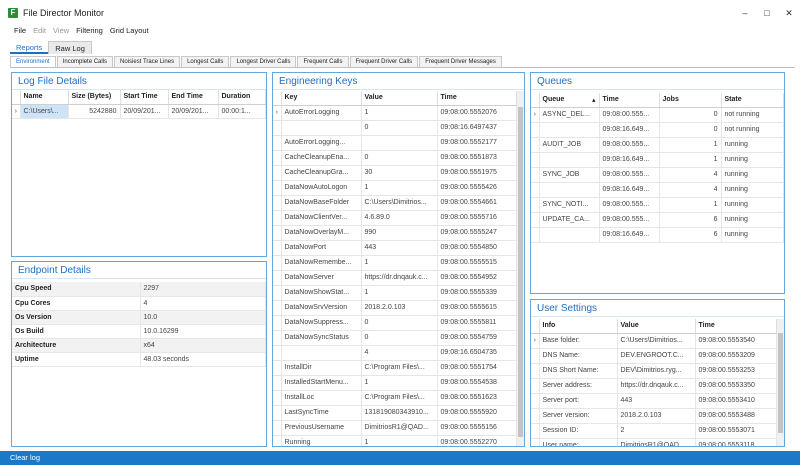 Image resolution: width=800 pixels, height=465 pixels. I want to click on table-row: 09:08:16.649... 4 running, so click(657, 190).